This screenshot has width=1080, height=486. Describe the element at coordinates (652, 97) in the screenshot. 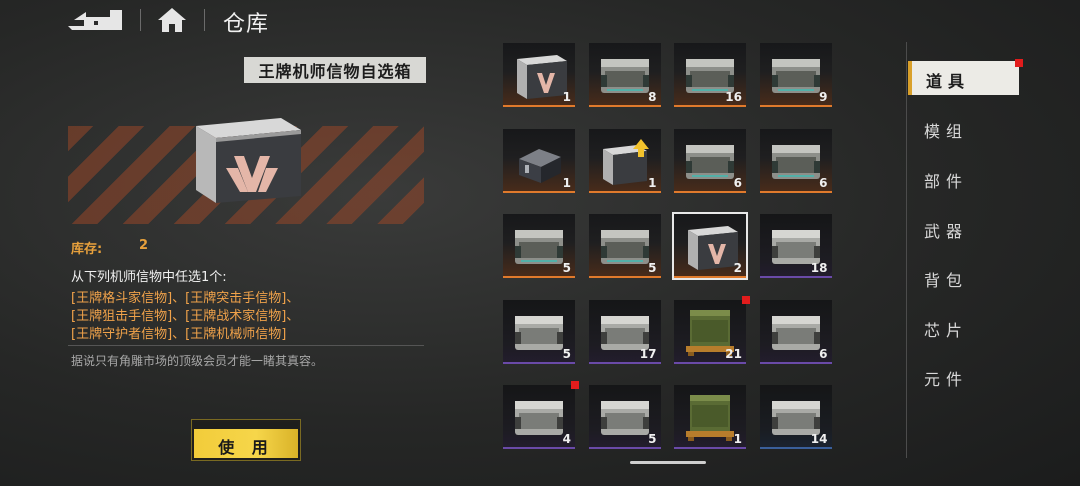

I see `item-count: 8` at that location.